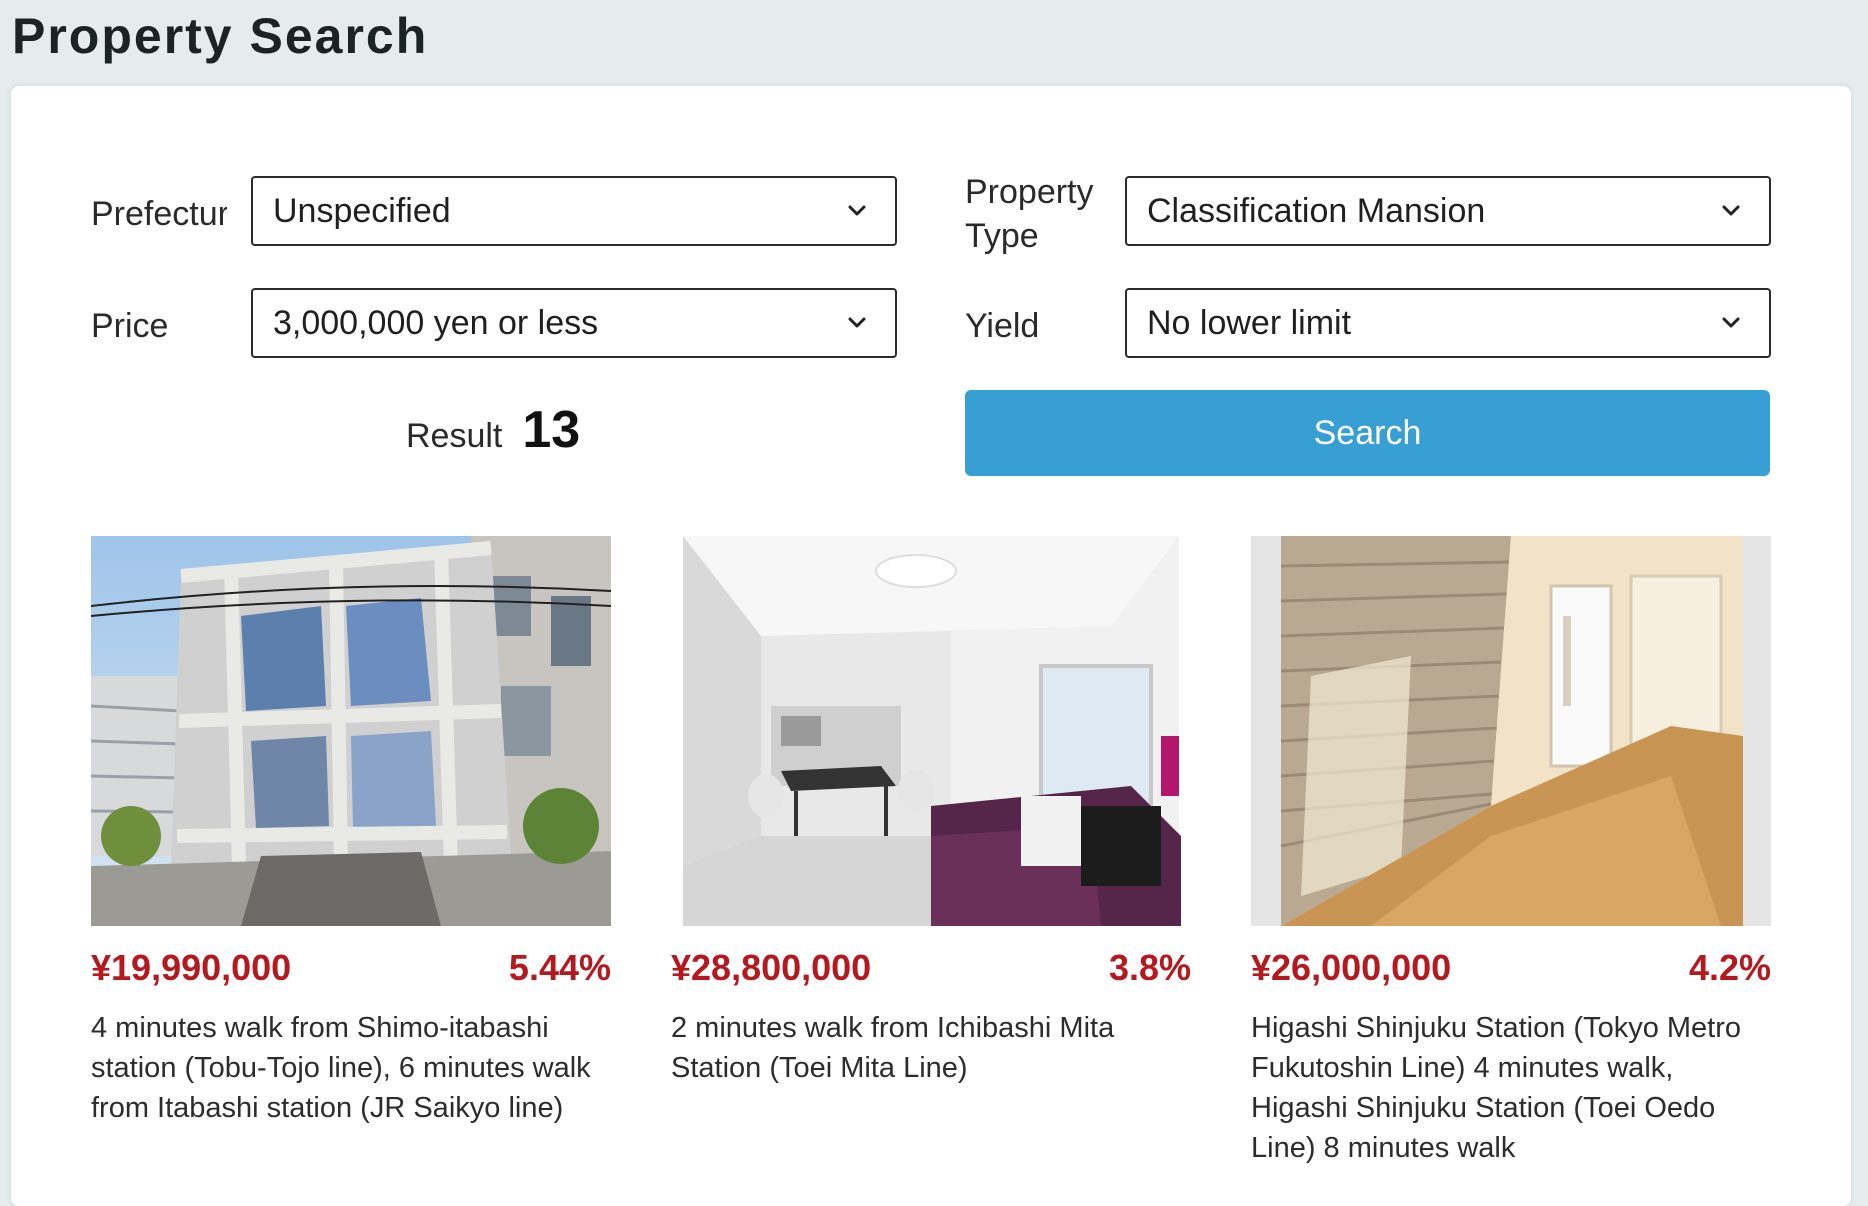 Image resolution: width=1868 pixels, height=1206 pixels. What do you see at coordinates (1316, 211) in the screenshot?
I see `property-type-value: Classification Mansion` at bounding box center [1316, 211].